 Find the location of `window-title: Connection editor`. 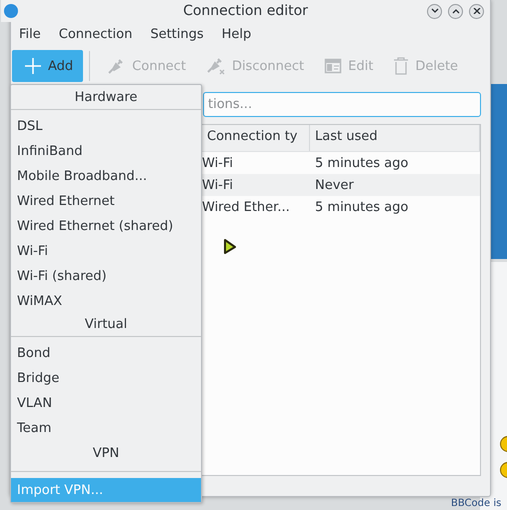

window-title: Connection editor is located at coordinates (245, 11).